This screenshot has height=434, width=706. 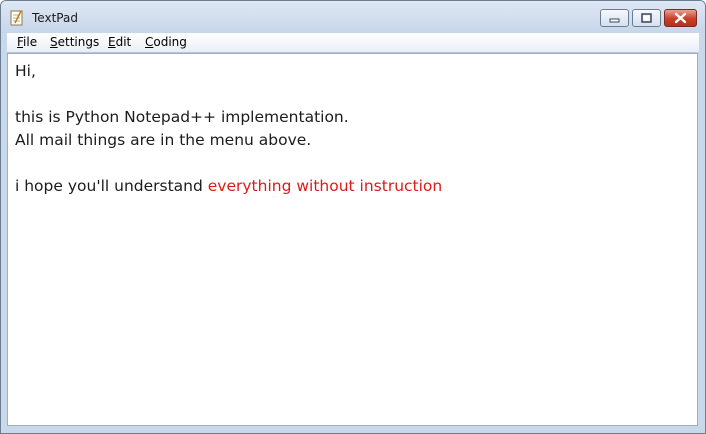 What do you see at coordinates (353, 17) in the screenshot?
I see `title-bar: TextPad` at bounding box center [353, 17].